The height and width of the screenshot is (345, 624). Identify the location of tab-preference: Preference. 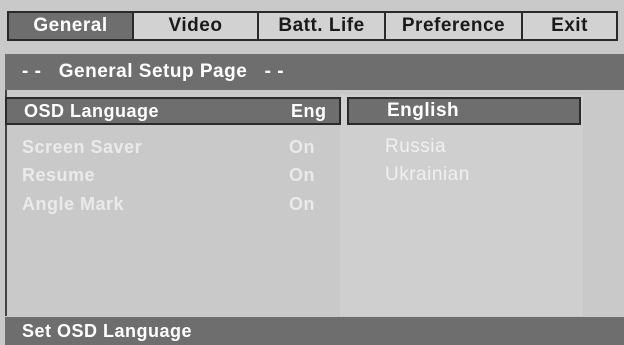
(453, 26).